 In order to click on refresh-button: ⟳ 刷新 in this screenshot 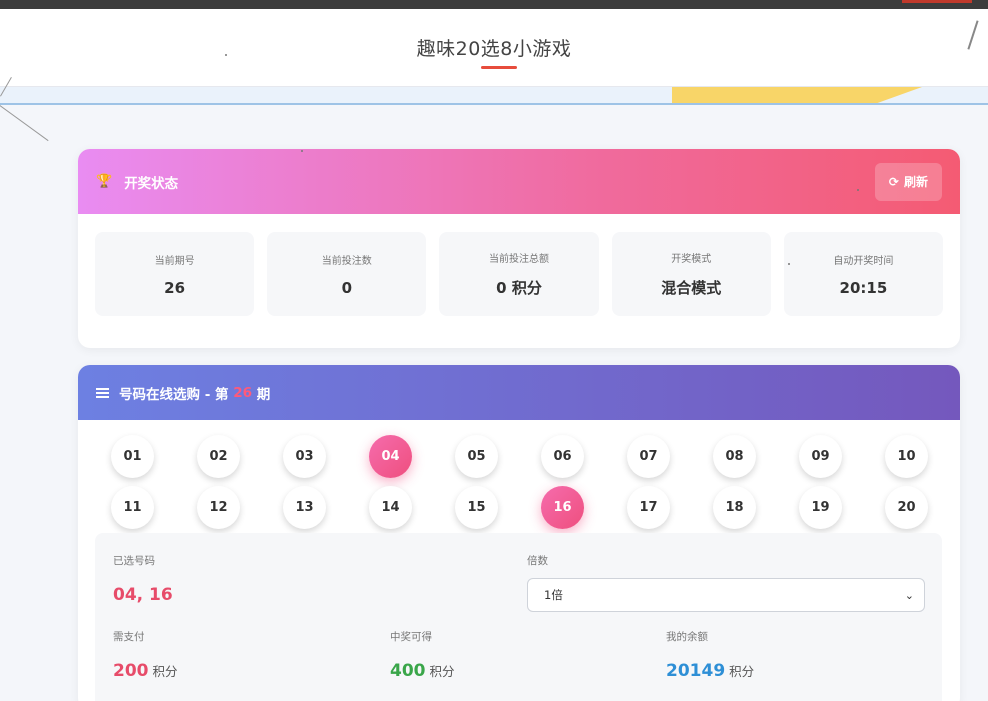, I will do `click(908, 181)`.